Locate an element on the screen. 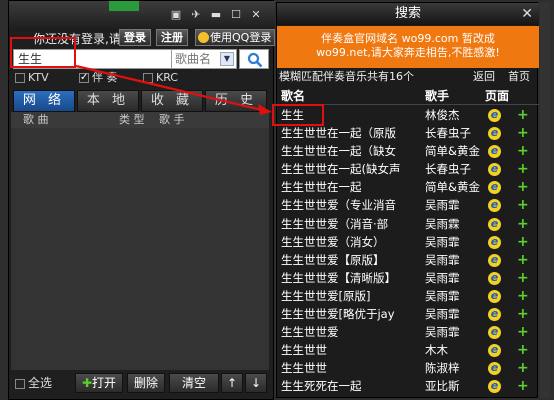  annotation-arrow is located at coordinates (173, 89).